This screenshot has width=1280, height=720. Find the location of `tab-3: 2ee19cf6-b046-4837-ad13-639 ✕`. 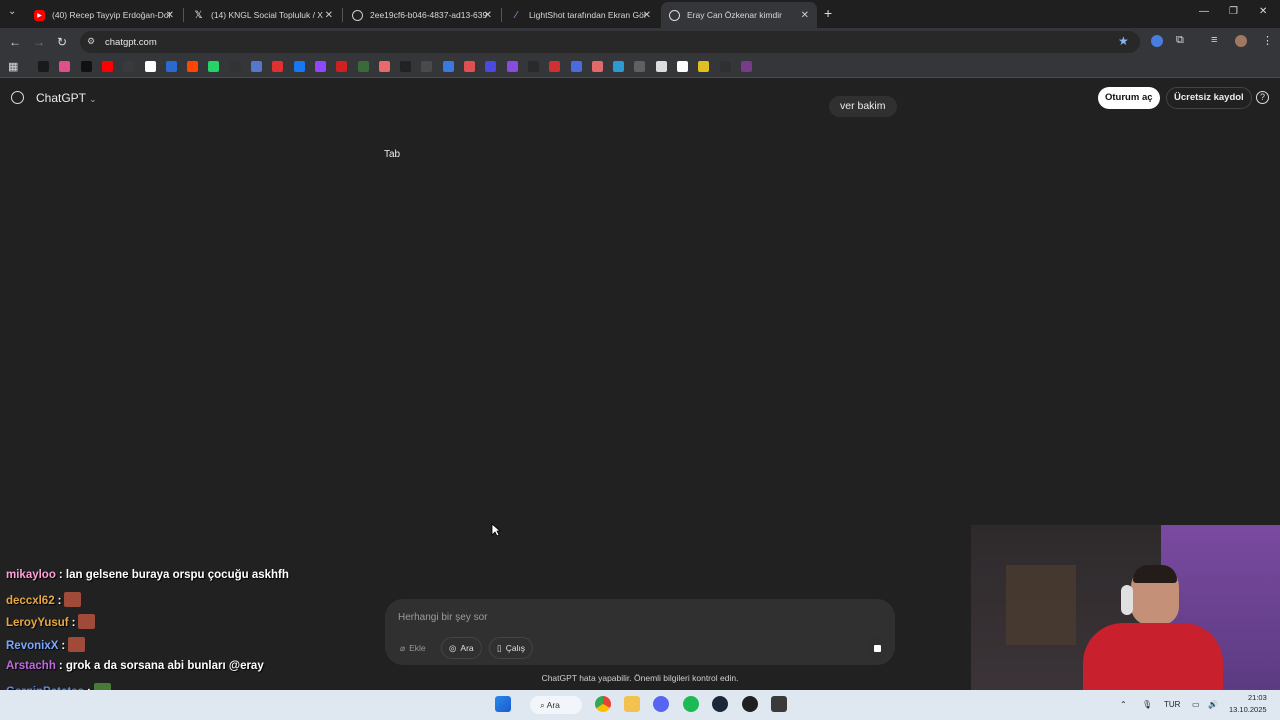

tab-3: 2ee19cf6-b046-4837-ad13-639 ✕ is located at coordinates (422, 15).